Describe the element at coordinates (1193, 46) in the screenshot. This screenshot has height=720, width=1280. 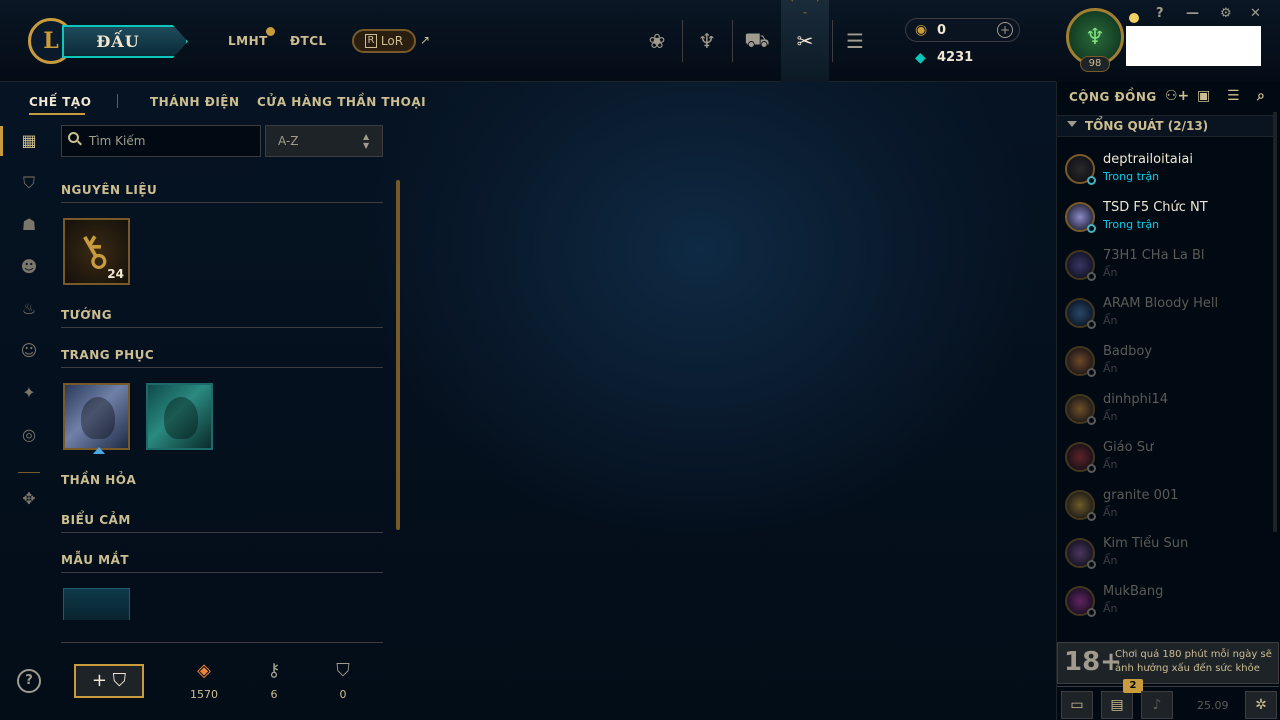
I see `summoner-name-redacted` at that location.